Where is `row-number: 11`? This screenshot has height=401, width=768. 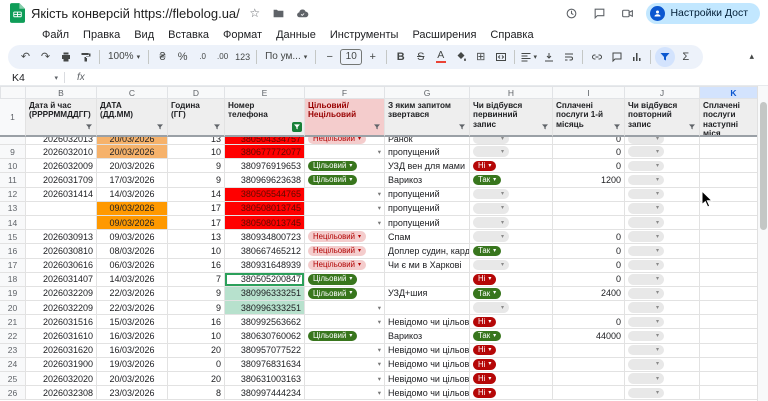 row-number: 11 is located at coordinates (13, 180).